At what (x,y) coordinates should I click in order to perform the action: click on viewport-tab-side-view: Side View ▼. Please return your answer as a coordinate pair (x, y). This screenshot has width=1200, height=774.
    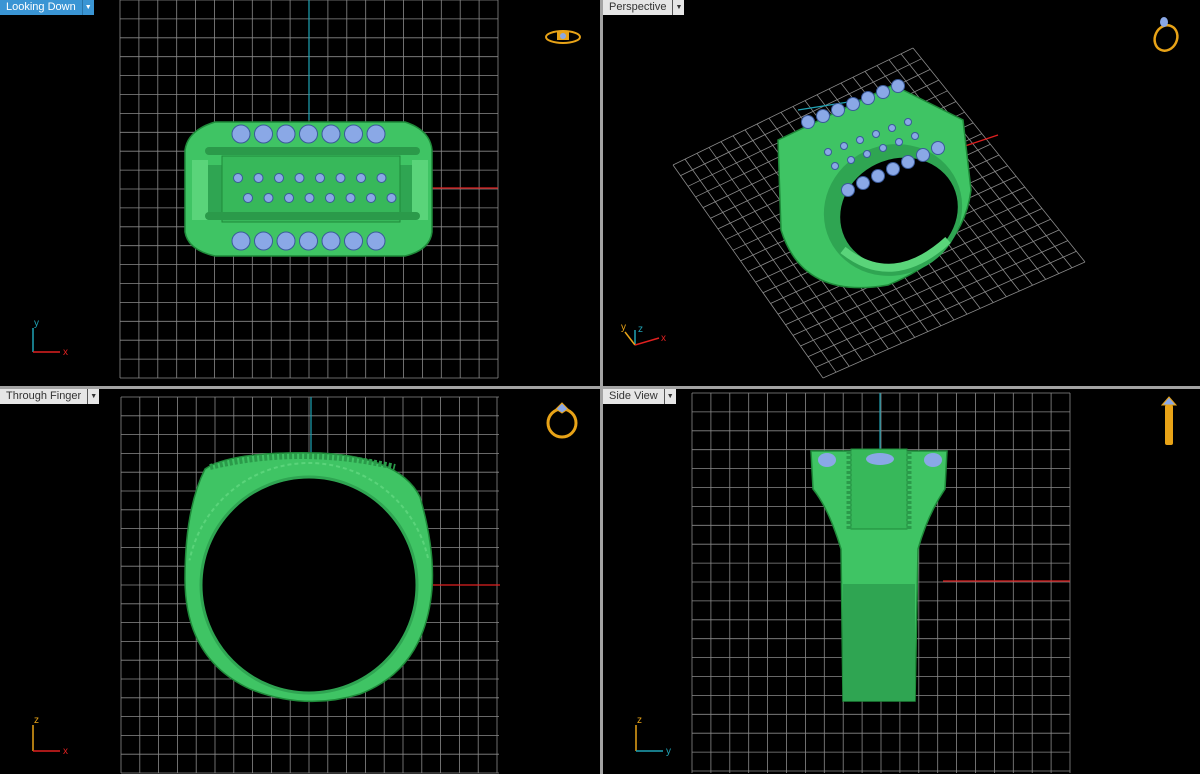
    Looking at the image, I should click on (639, 396).